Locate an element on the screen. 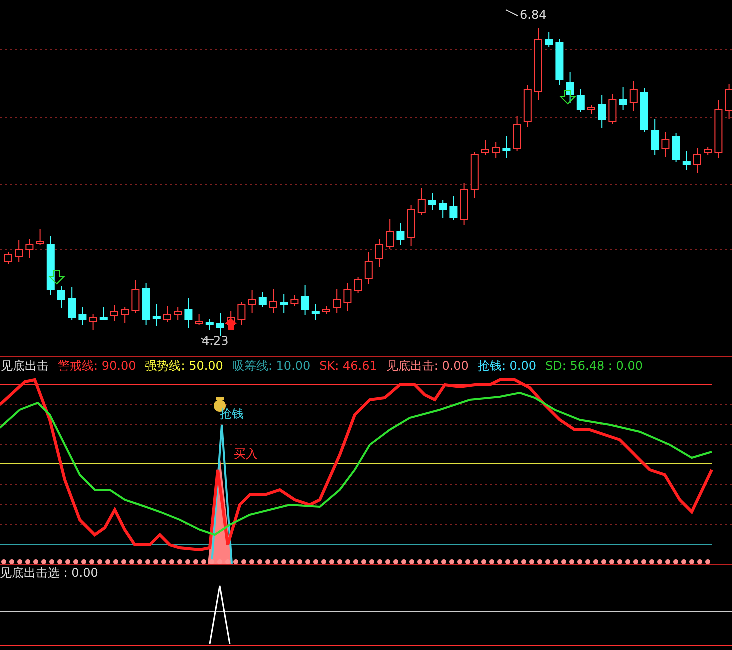 The image size is (732, 650). signal-spike is located at coordinates (220, 614).